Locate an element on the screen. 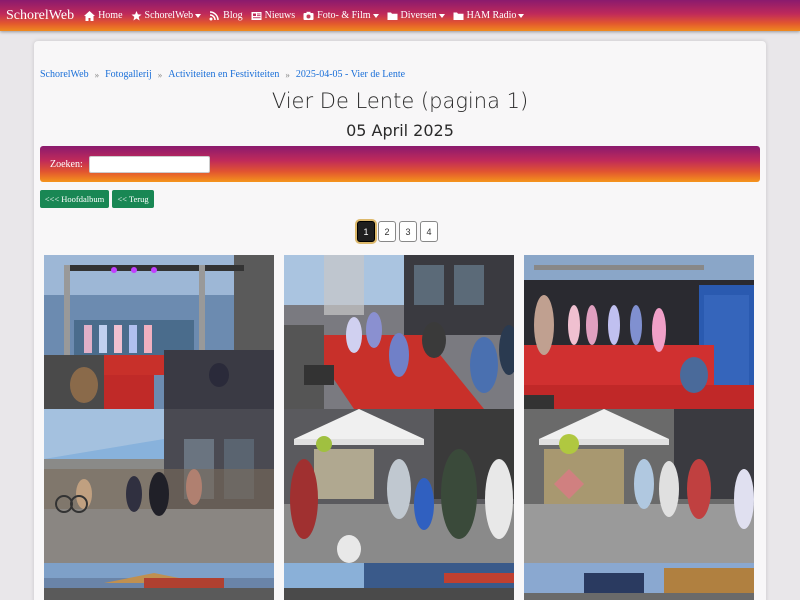 The image size is (800, 600). star-icon is located at coordinates (136, 15).